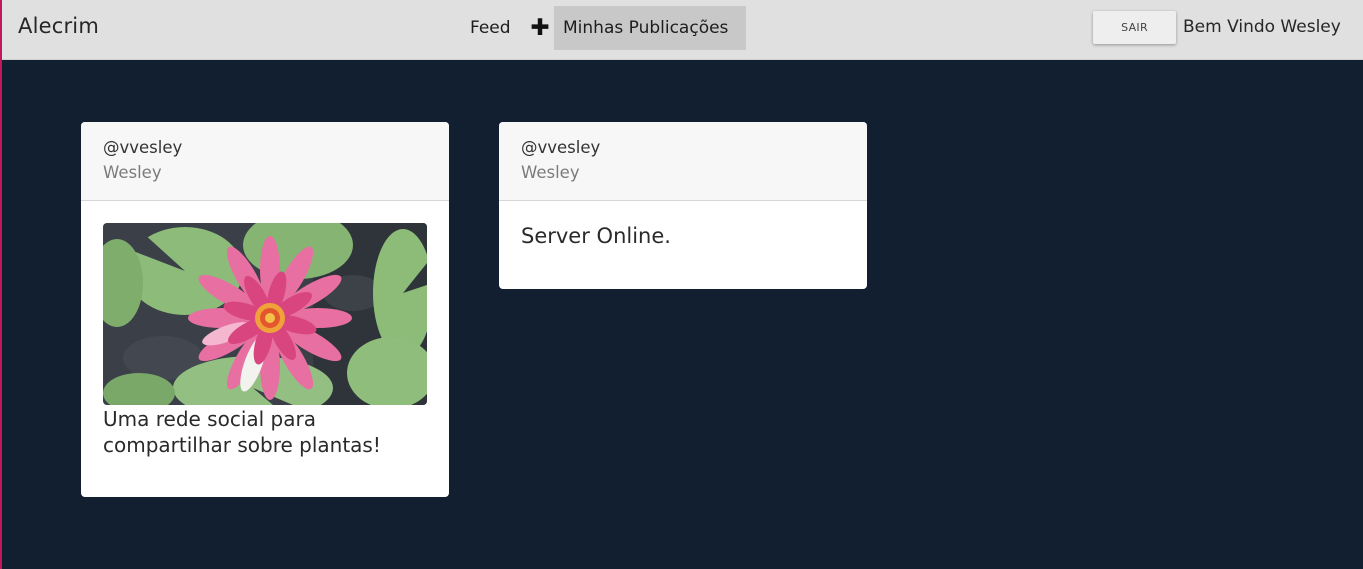  I want to click on nav-feed-link: Feed, so click(490, 28).